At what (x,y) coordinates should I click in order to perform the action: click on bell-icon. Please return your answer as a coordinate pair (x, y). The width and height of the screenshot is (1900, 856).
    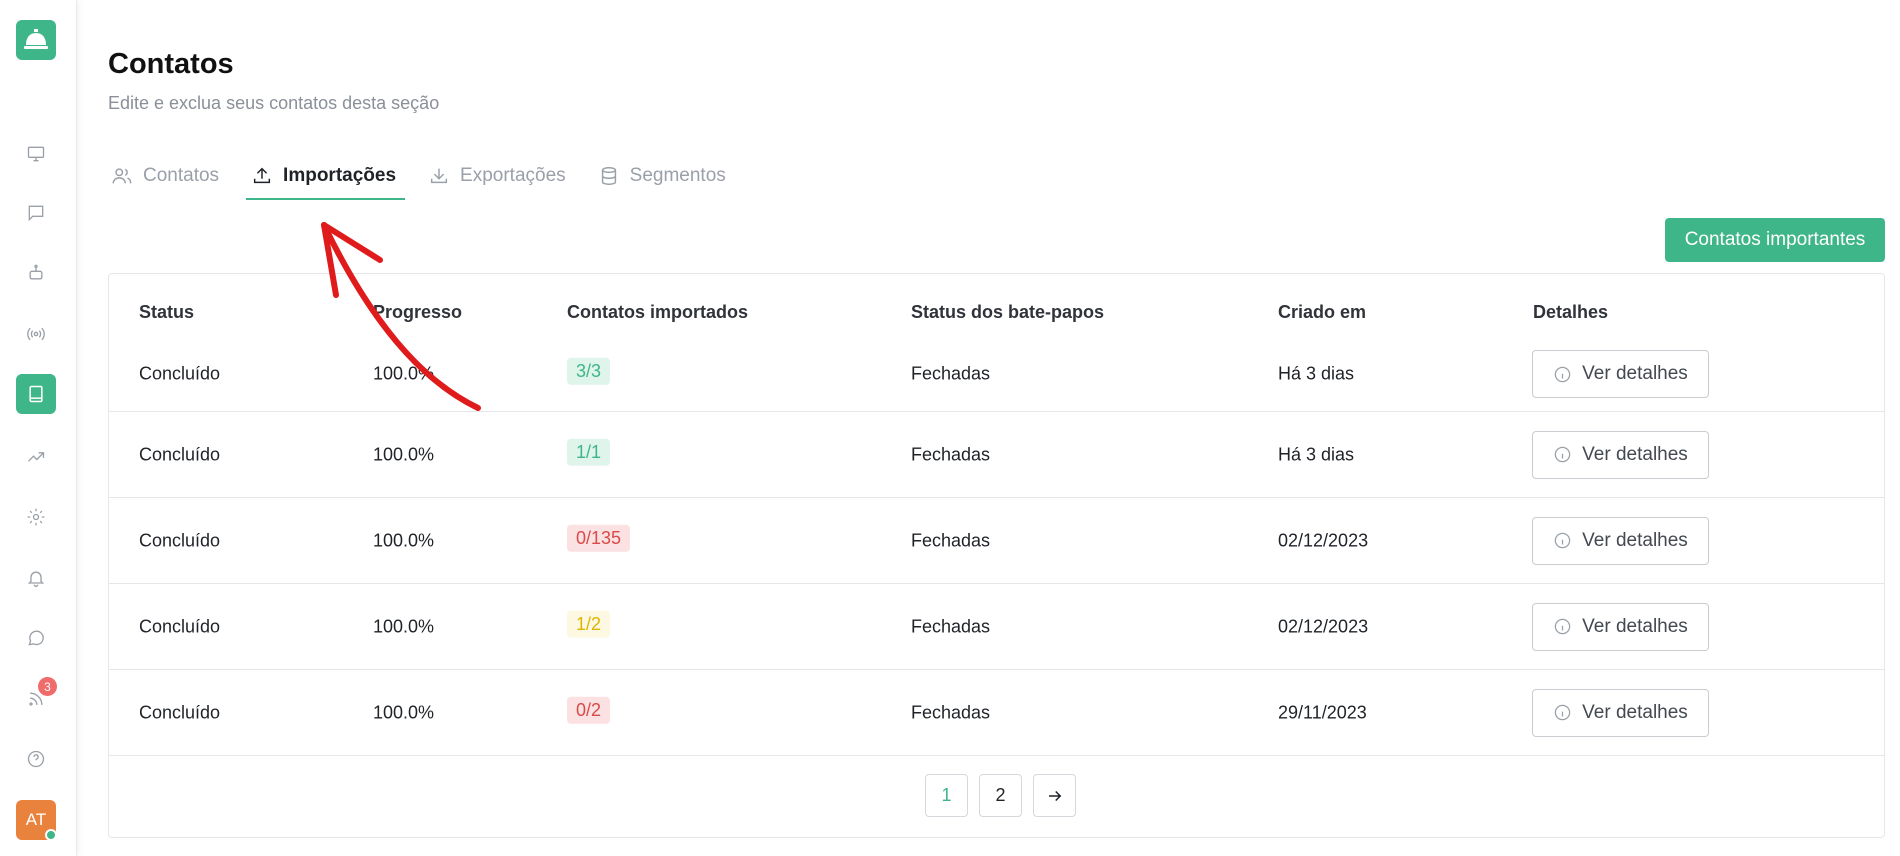
    Looking at the image, I should click on (36, 579).